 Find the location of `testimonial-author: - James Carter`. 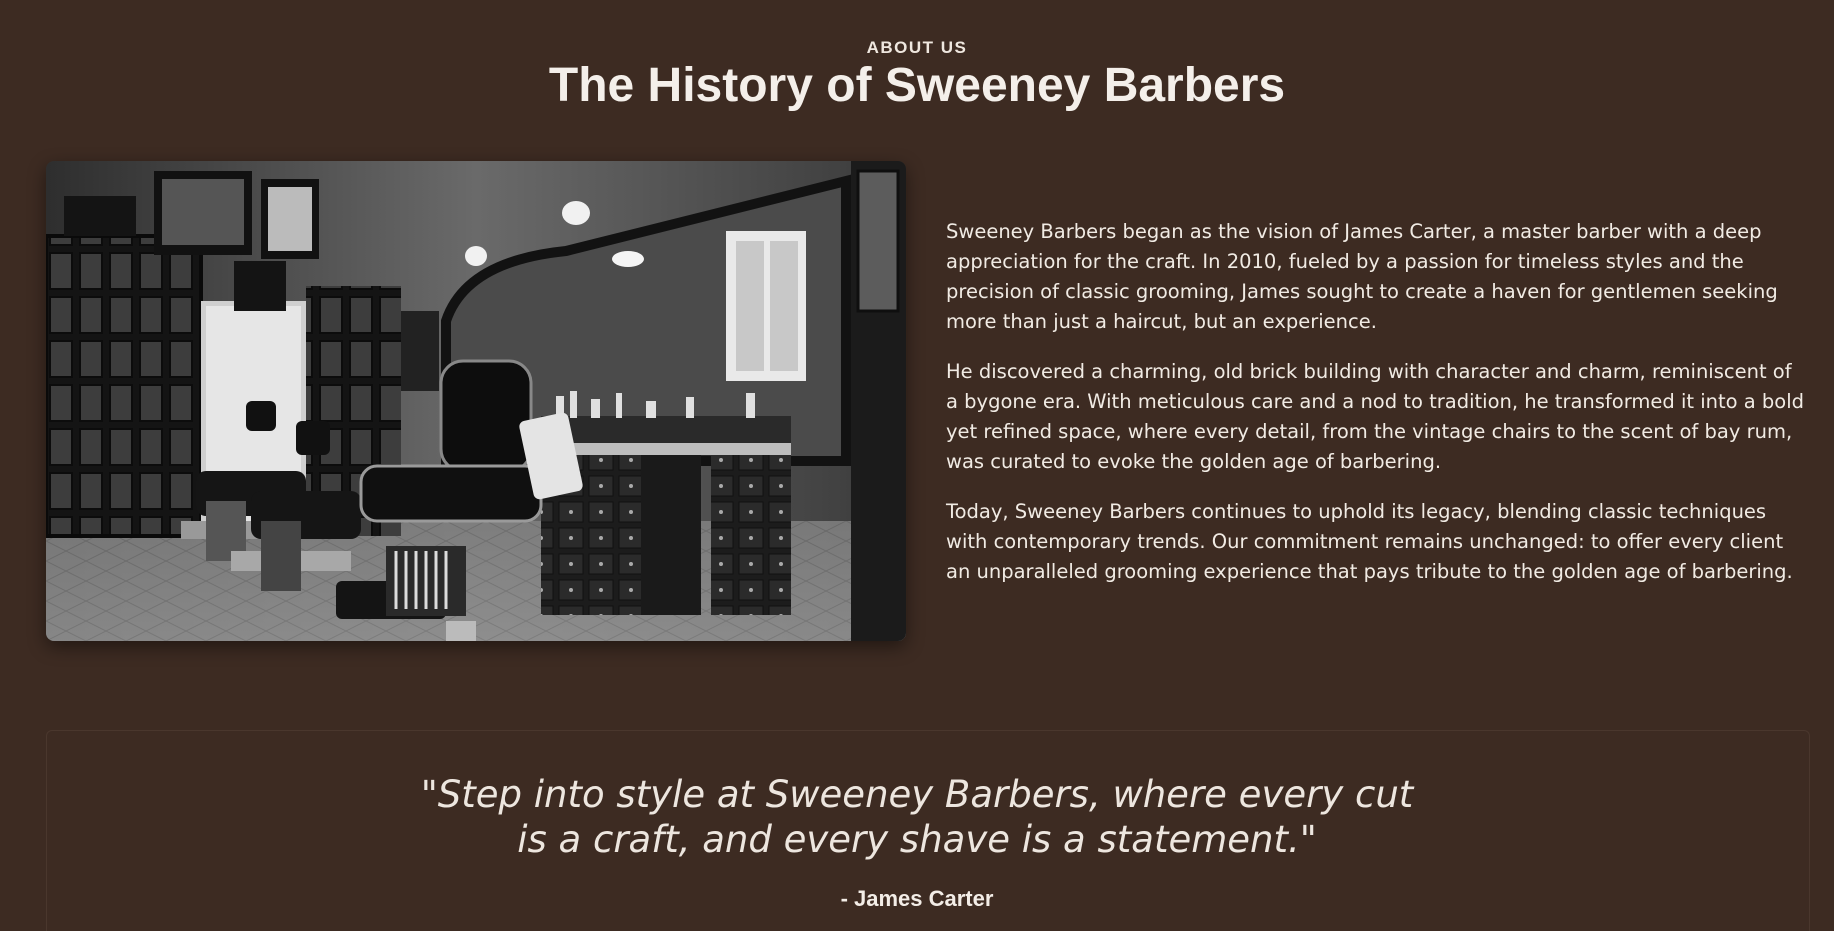

testimonial-author: - James Carter is located at coordinates (917, 898).